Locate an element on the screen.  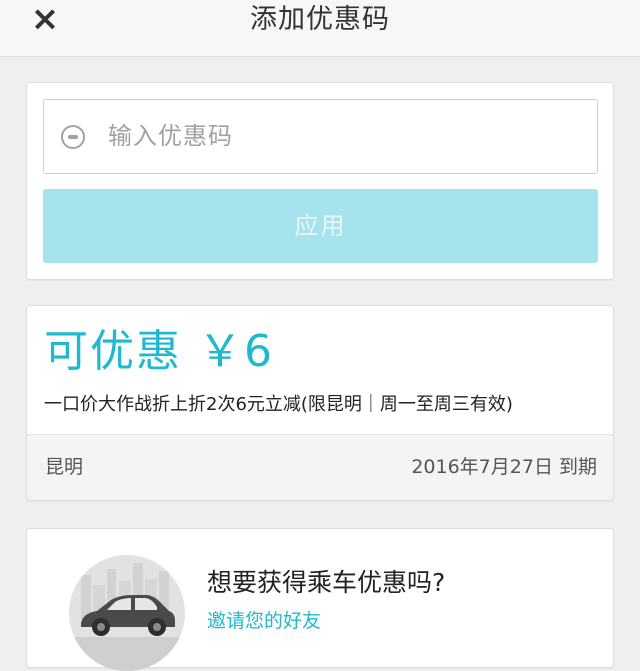
coupon-amount: 可优惠 ￥6 is located at coordinates (159, 351).